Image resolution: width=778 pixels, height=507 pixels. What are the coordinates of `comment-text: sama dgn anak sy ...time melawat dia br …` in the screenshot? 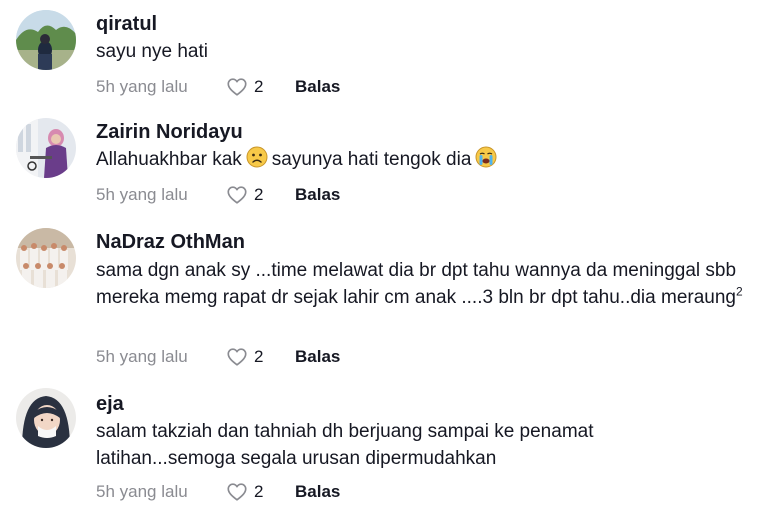 It's located at (426, 284).